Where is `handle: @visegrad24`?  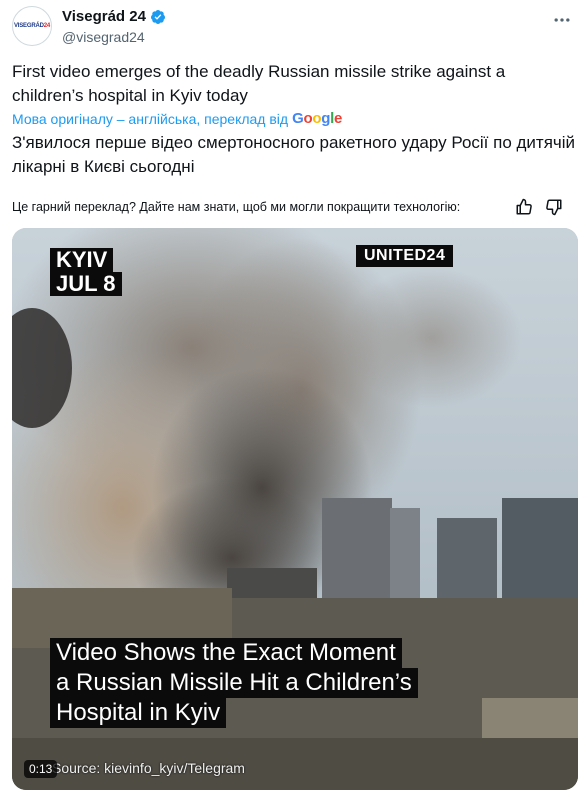 handle: @visegrad24 is located at coordinates (103, 37).